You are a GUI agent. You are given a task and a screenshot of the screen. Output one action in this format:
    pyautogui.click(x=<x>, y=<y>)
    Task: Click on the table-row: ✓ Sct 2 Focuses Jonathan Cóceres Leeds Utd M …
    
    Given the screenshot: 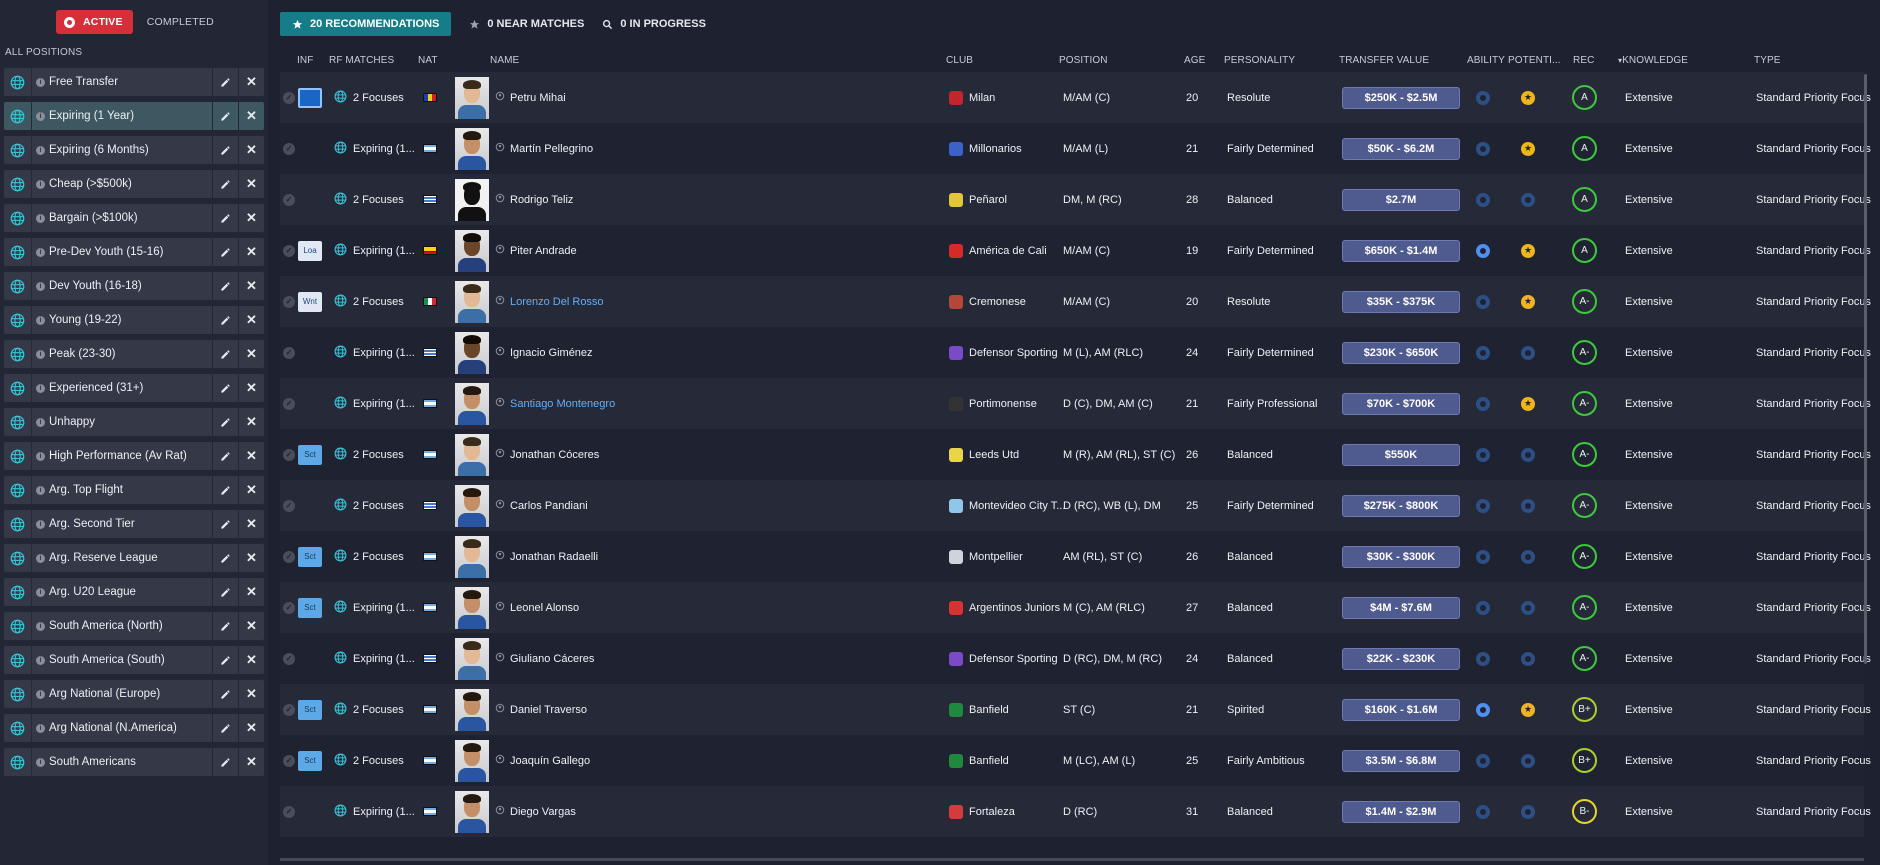 What is the action you would take?
    pyautogui.click(x=1075, y=454)
    